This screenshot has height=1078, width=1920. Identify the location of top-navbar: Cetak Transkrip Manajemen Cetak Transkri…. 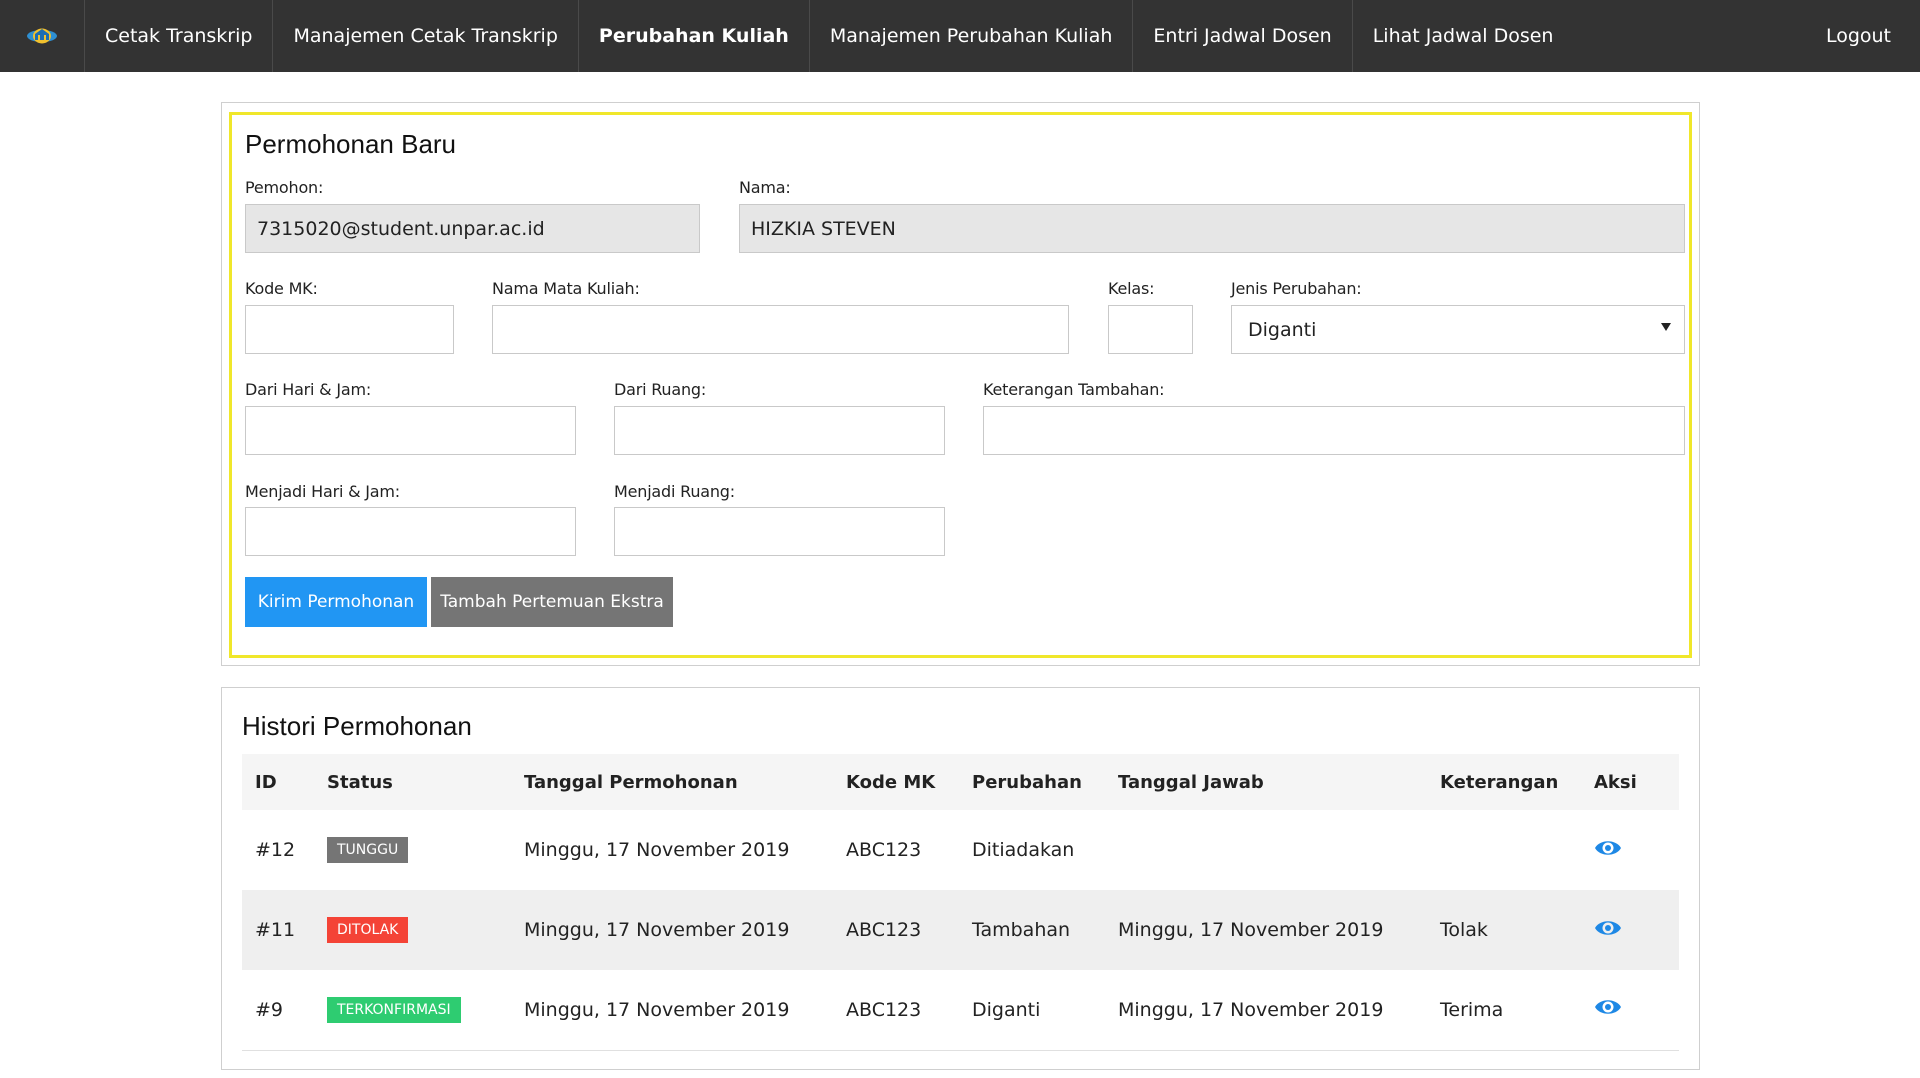
(960, 36).